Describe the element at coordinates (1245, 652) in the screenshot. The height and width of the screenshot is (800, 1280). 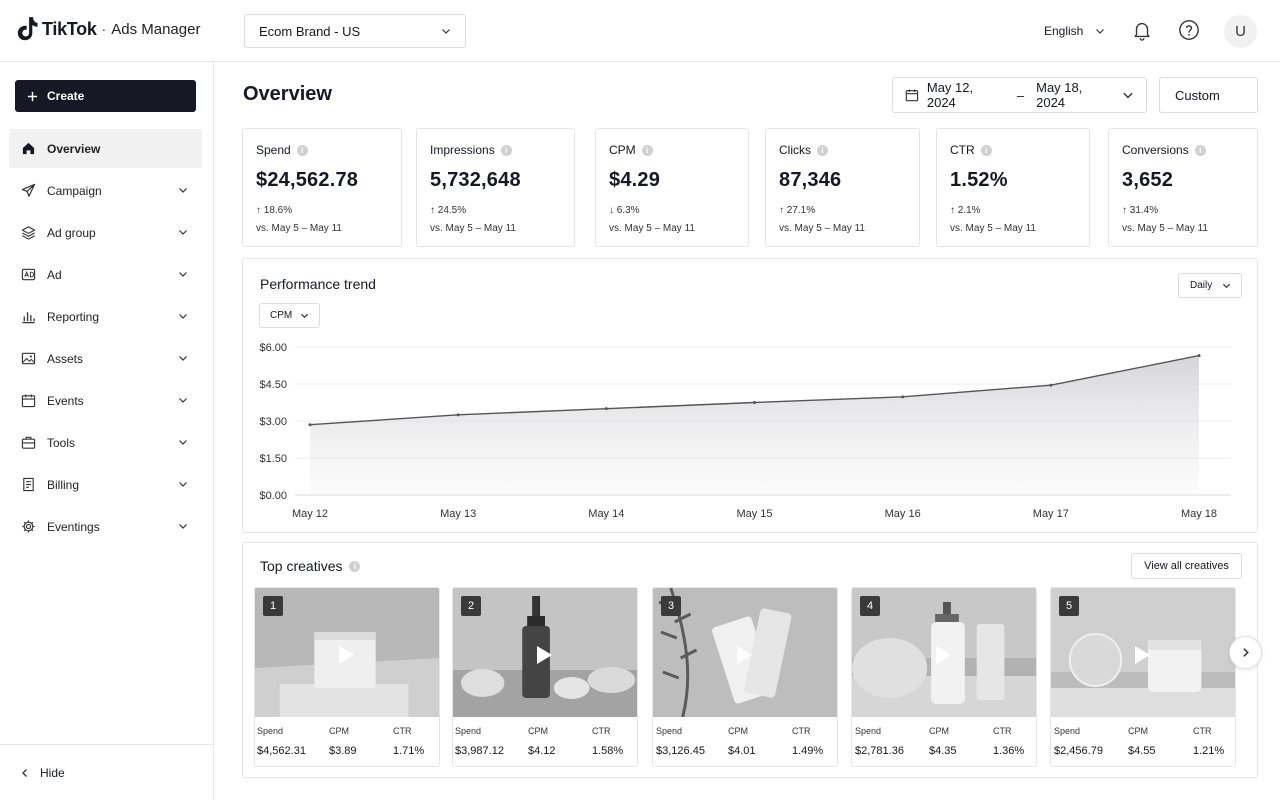
I see `next-creatives-button` at that location.